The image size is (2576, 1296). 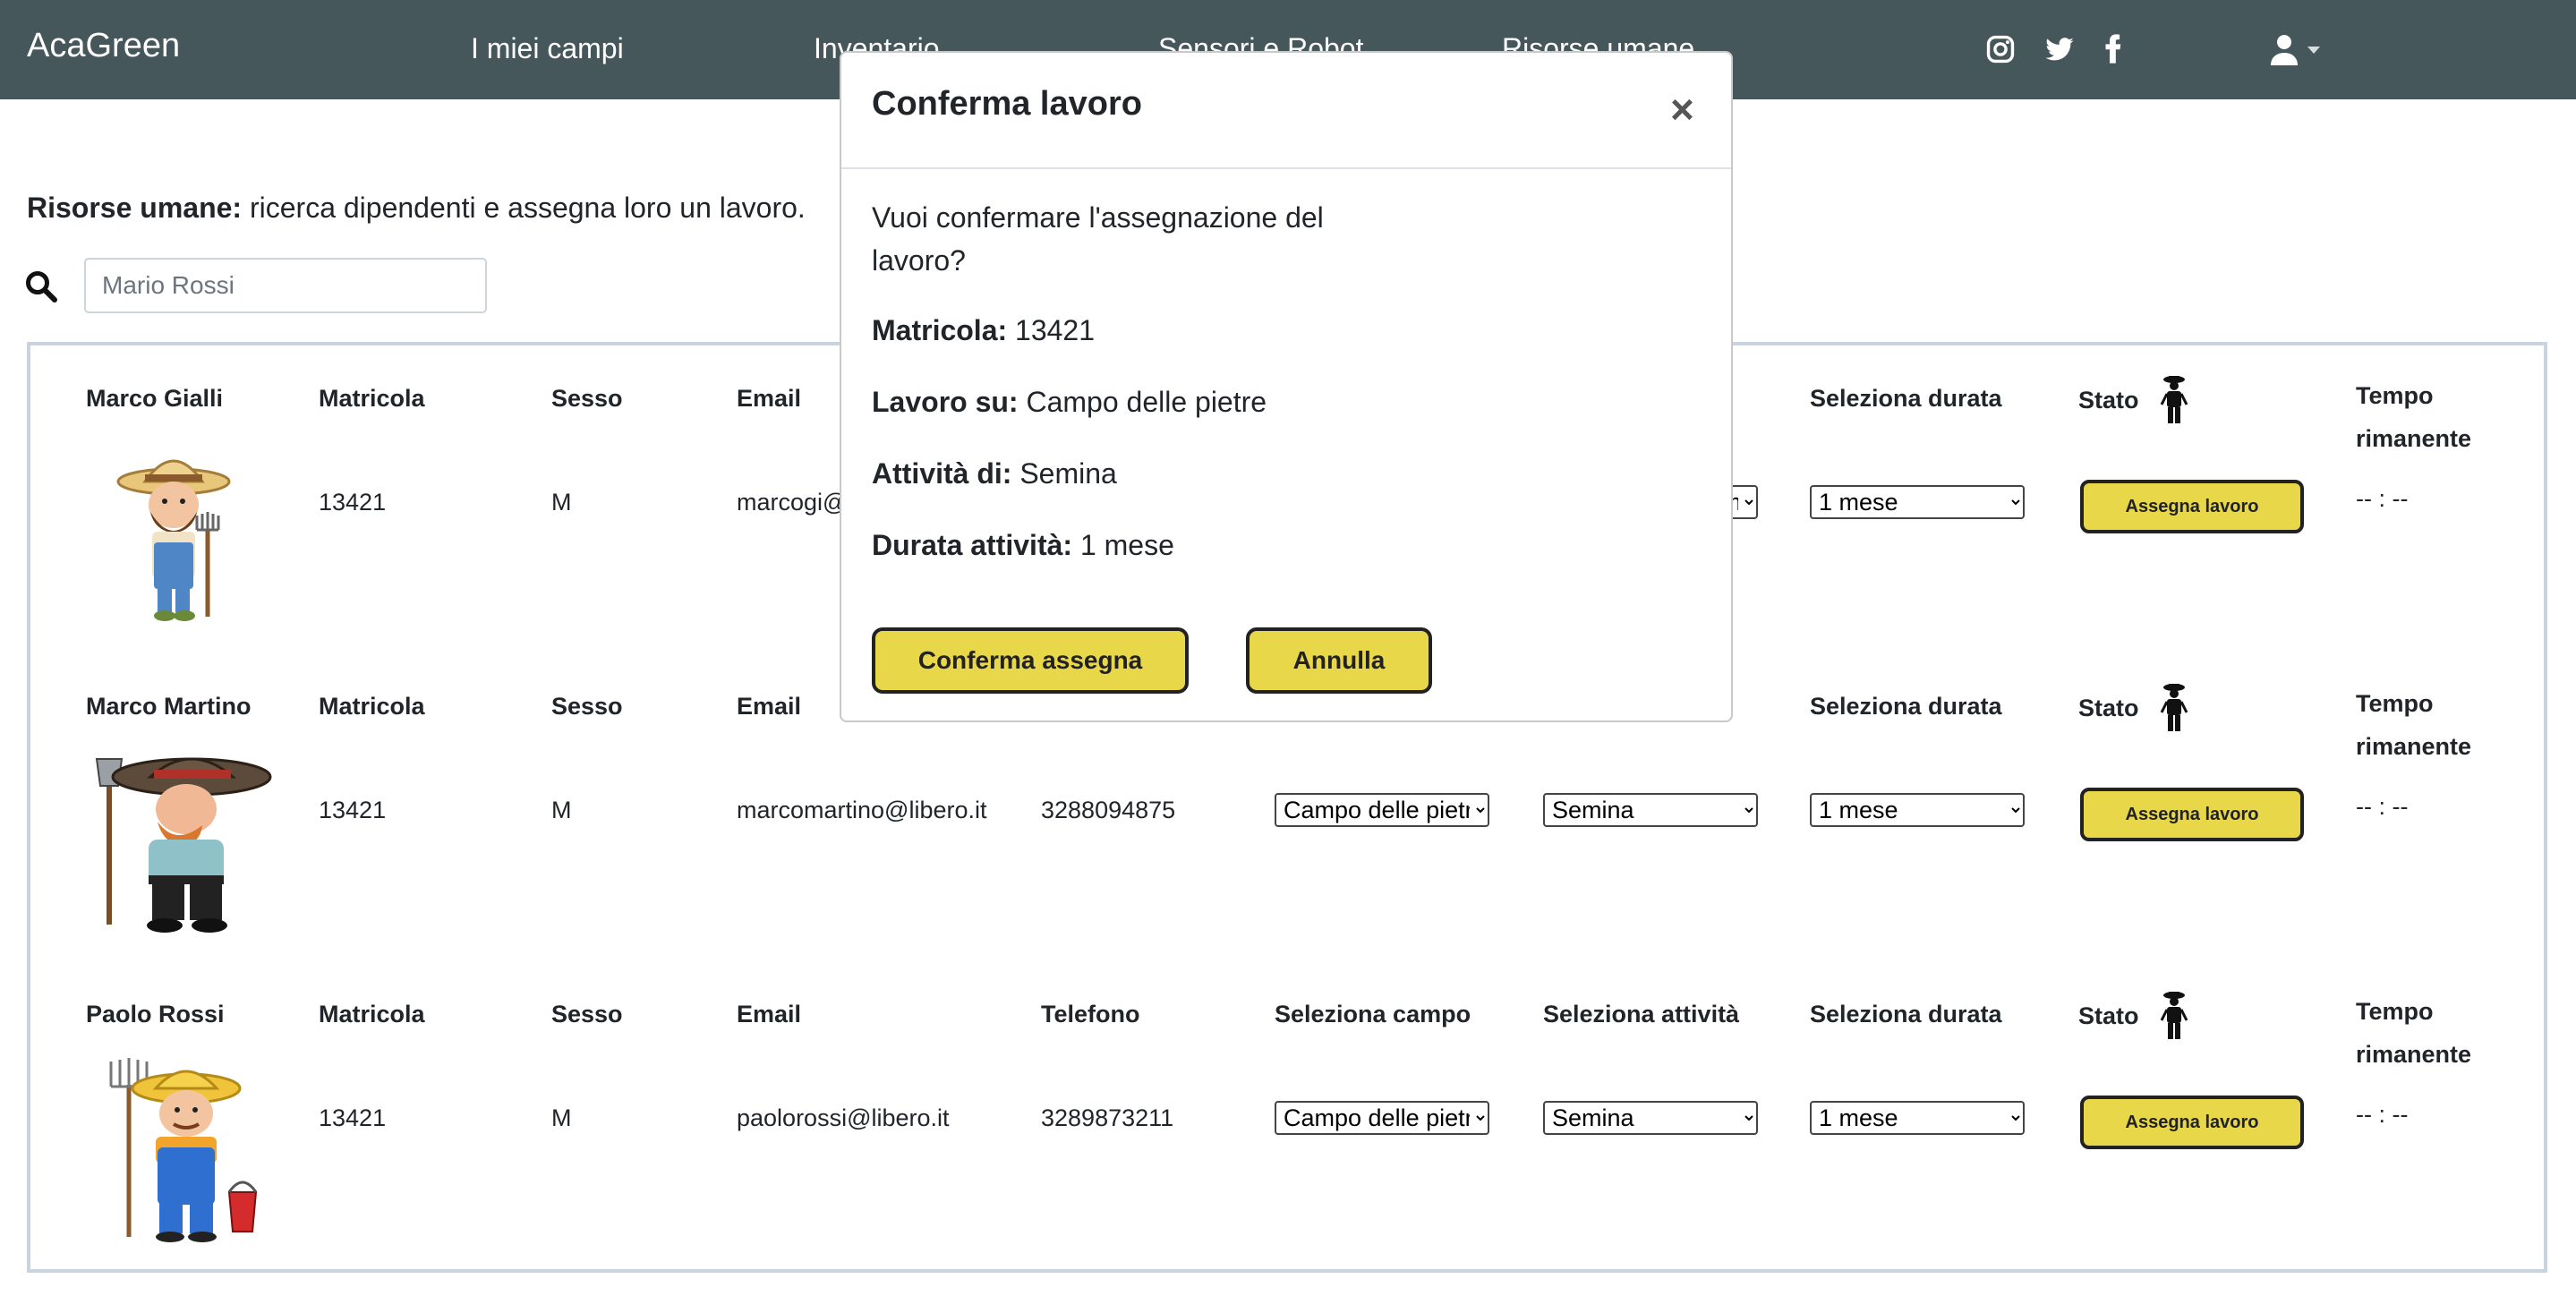 I want to click on lavoro-label: Lavoro su:, so click(x=945, y=402).